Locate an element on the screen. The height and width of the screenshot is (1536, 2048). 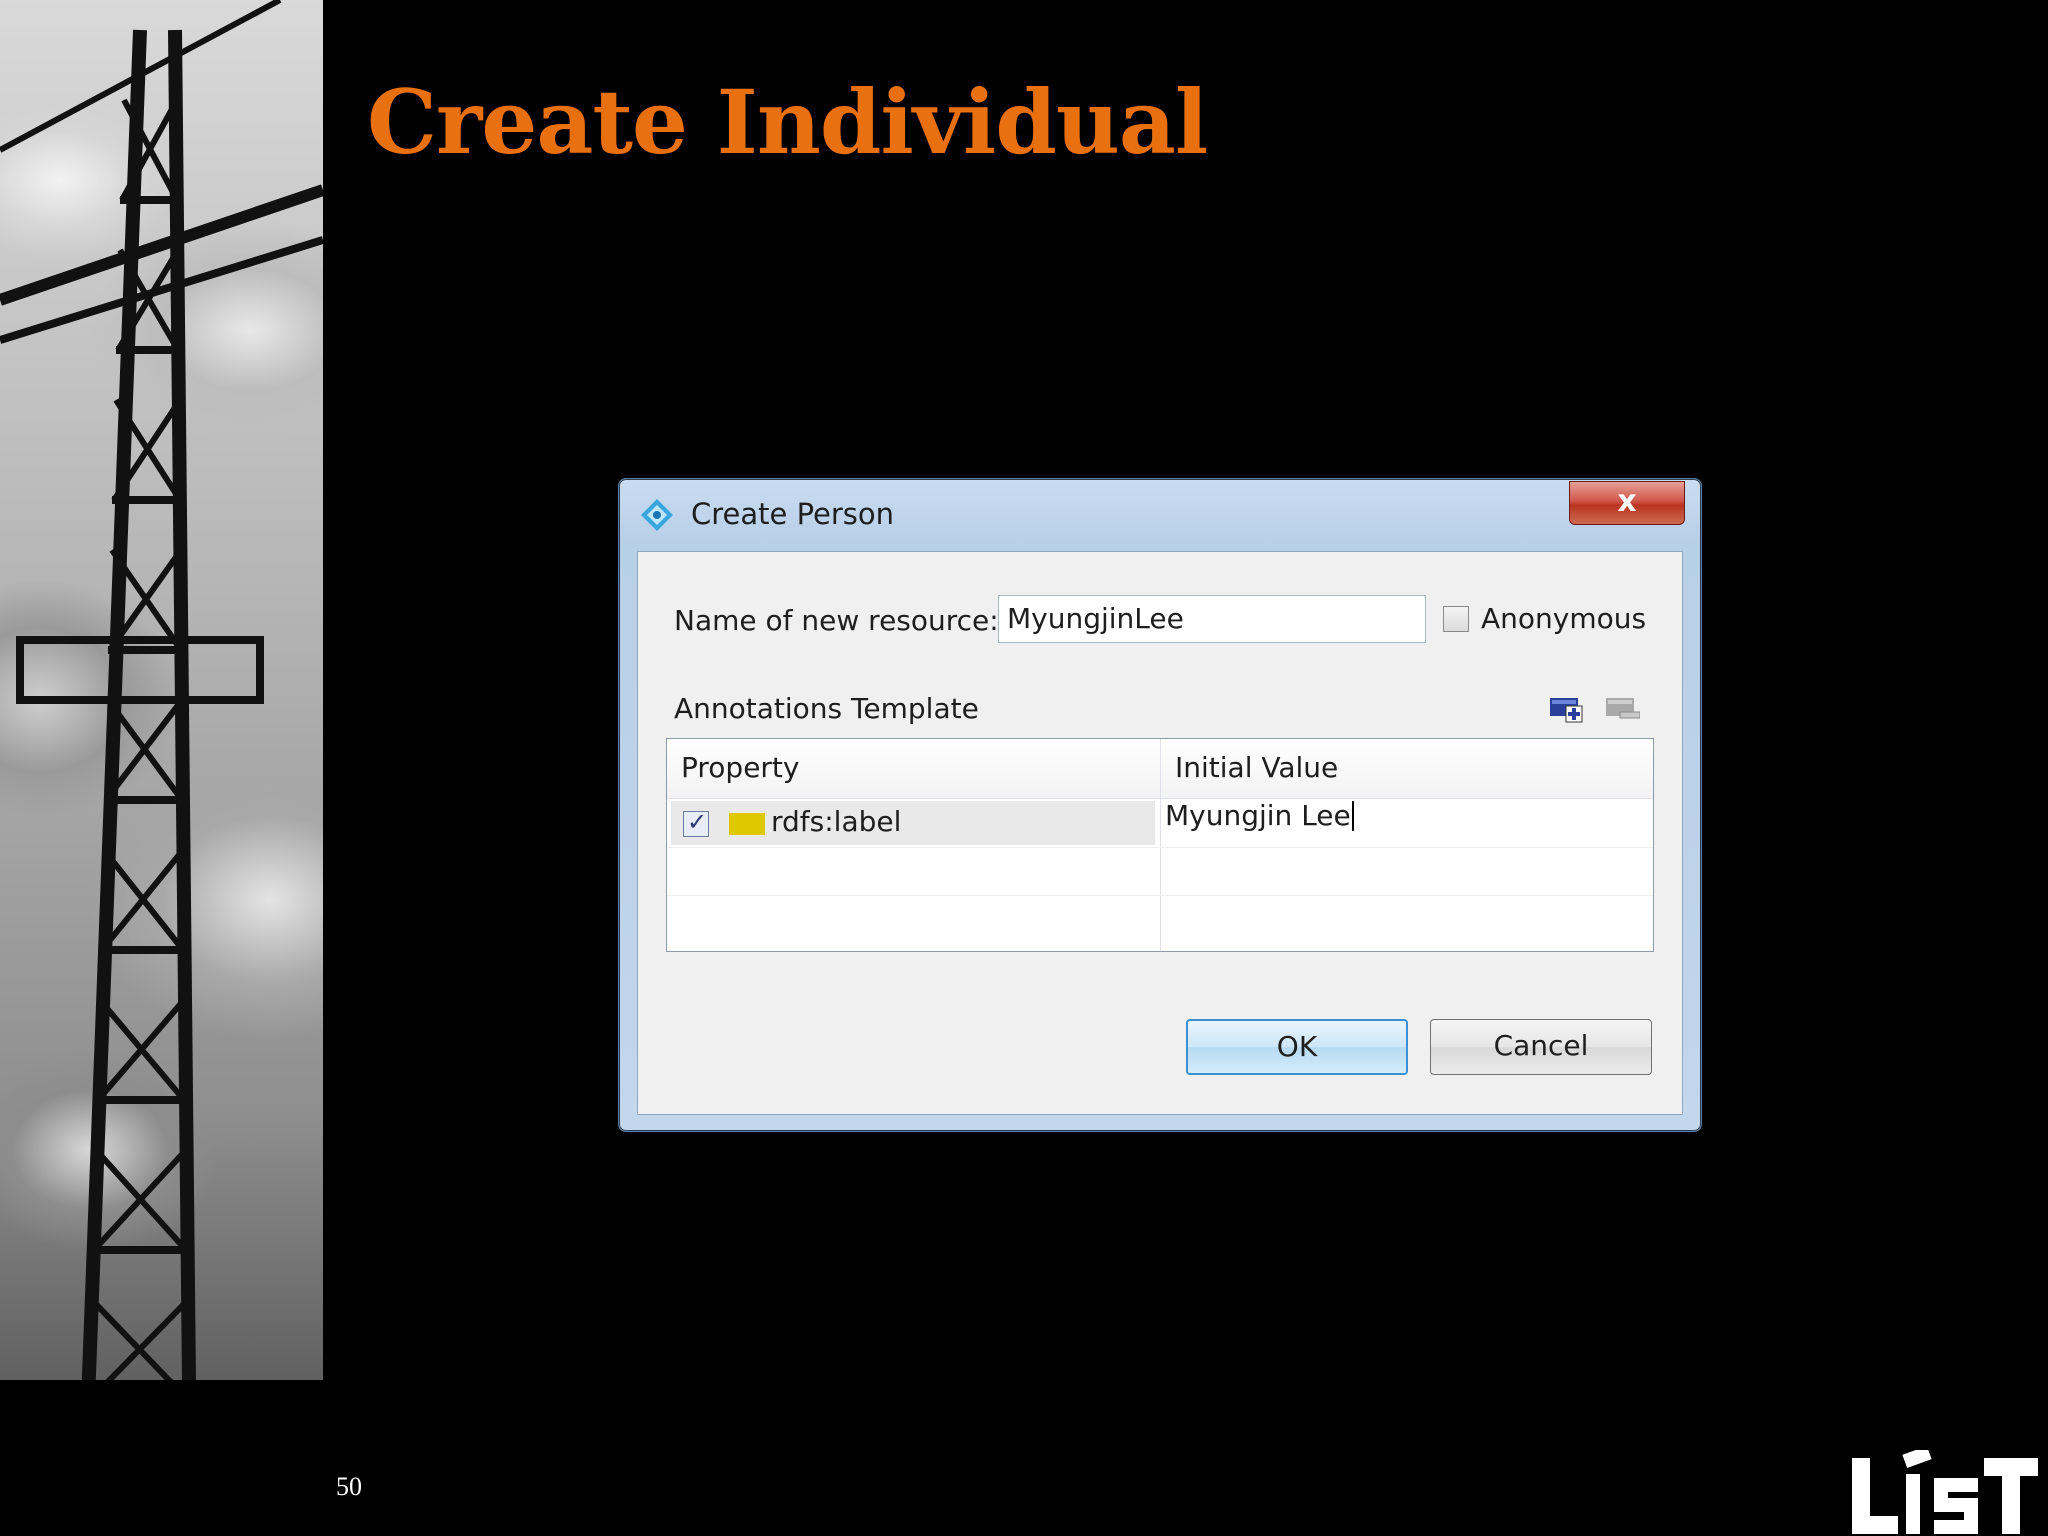
dialog-app-icon is located at coordinates (657, 515).